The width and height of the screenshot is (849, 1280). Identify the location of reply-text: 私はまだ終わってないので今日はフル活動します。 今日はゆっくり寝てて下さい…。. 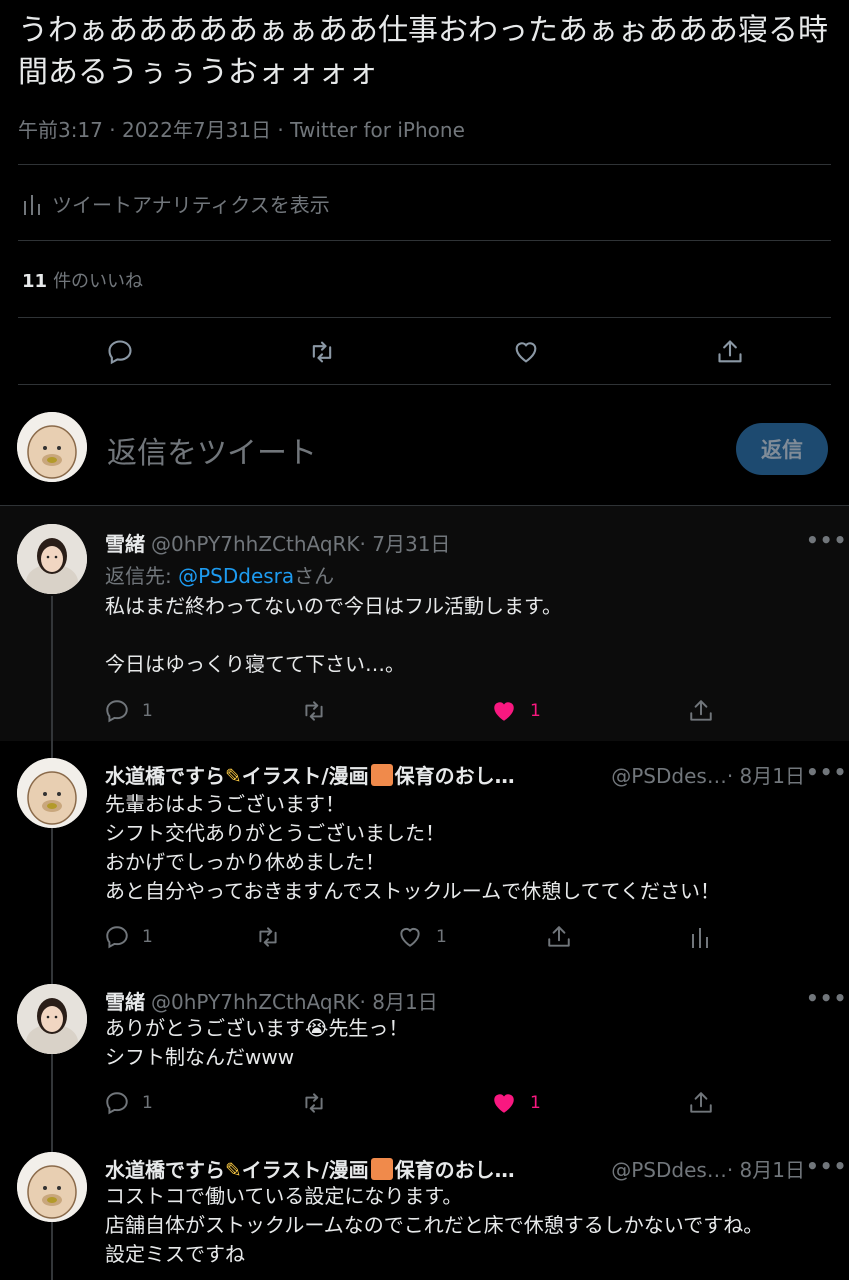
(333, 635).